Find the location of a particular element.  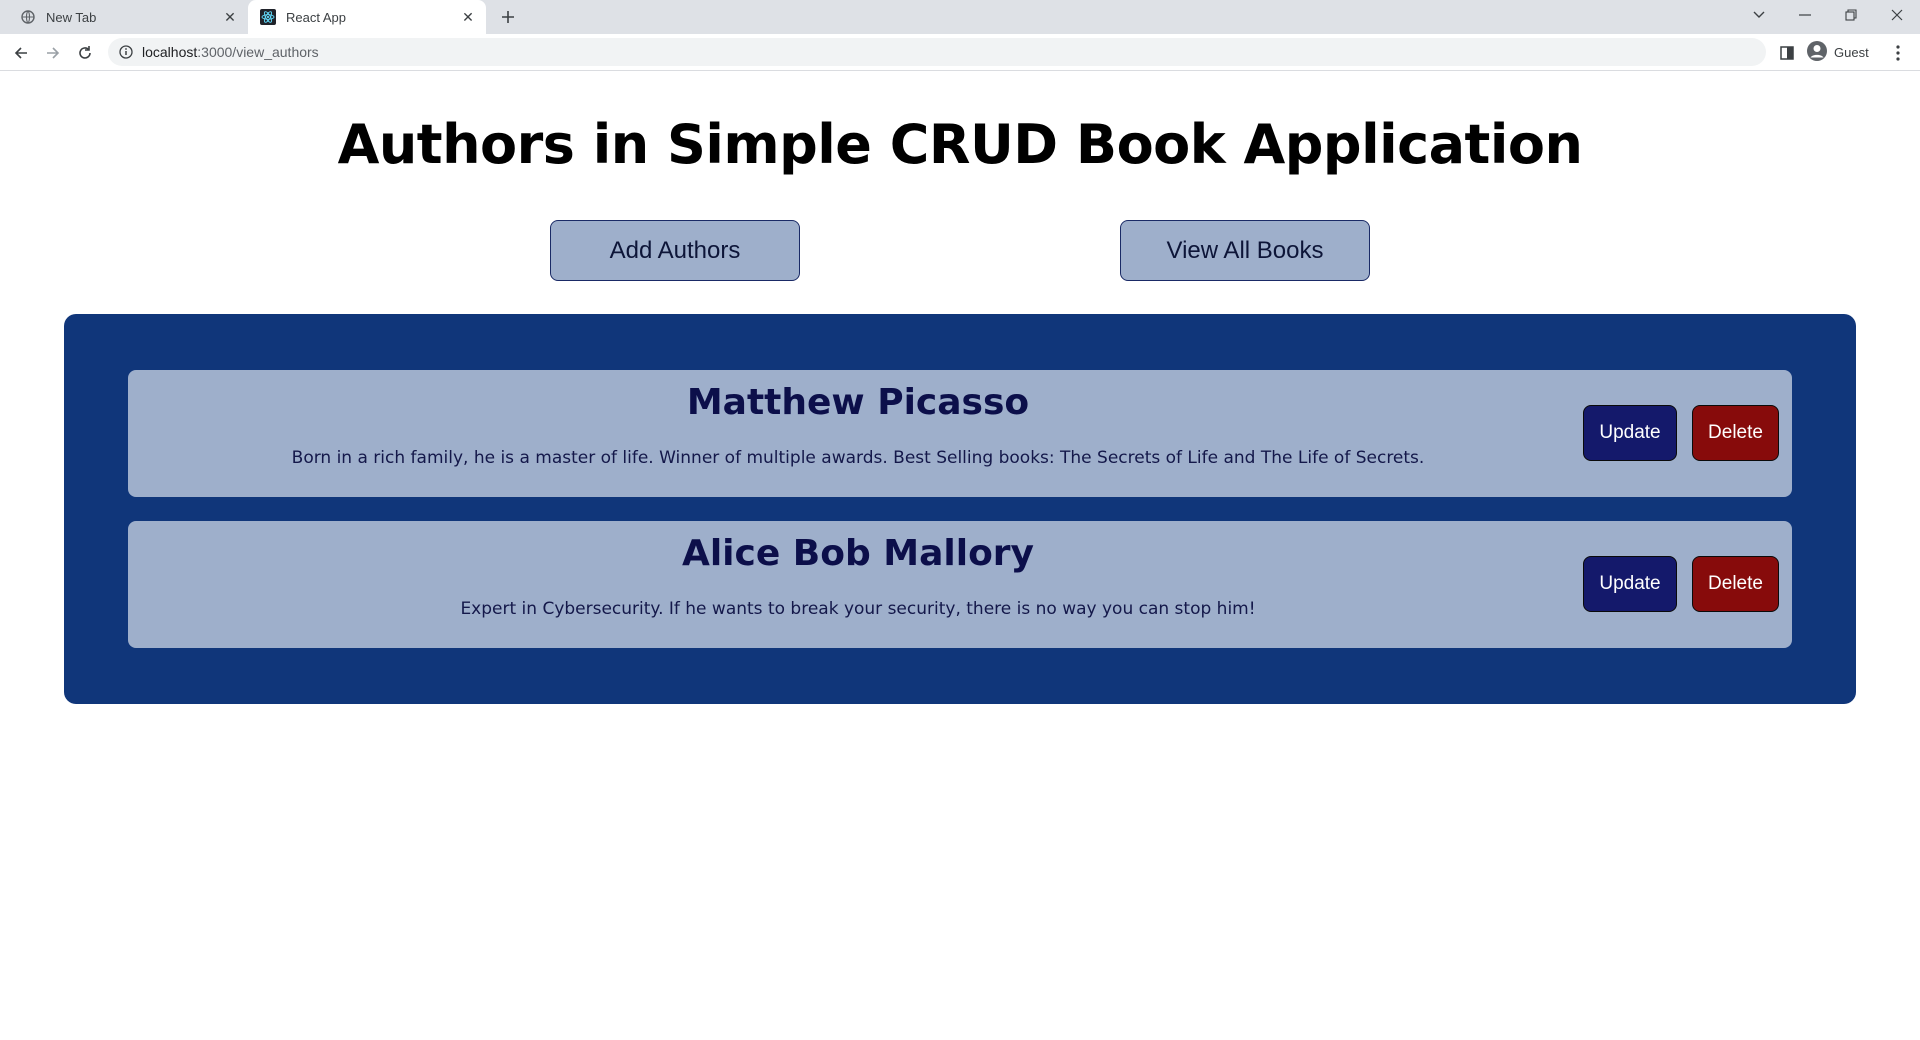

tab-title: React App is located at coordinates (316, 17).